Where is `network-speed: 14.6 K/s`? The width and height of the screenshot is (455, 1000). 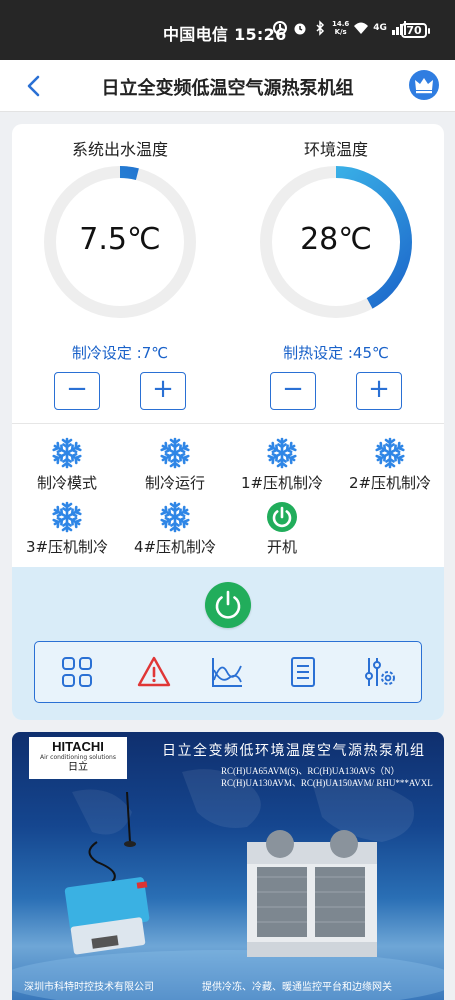
network-speed: 14.6 K/s is located at coordinates (340, 28).